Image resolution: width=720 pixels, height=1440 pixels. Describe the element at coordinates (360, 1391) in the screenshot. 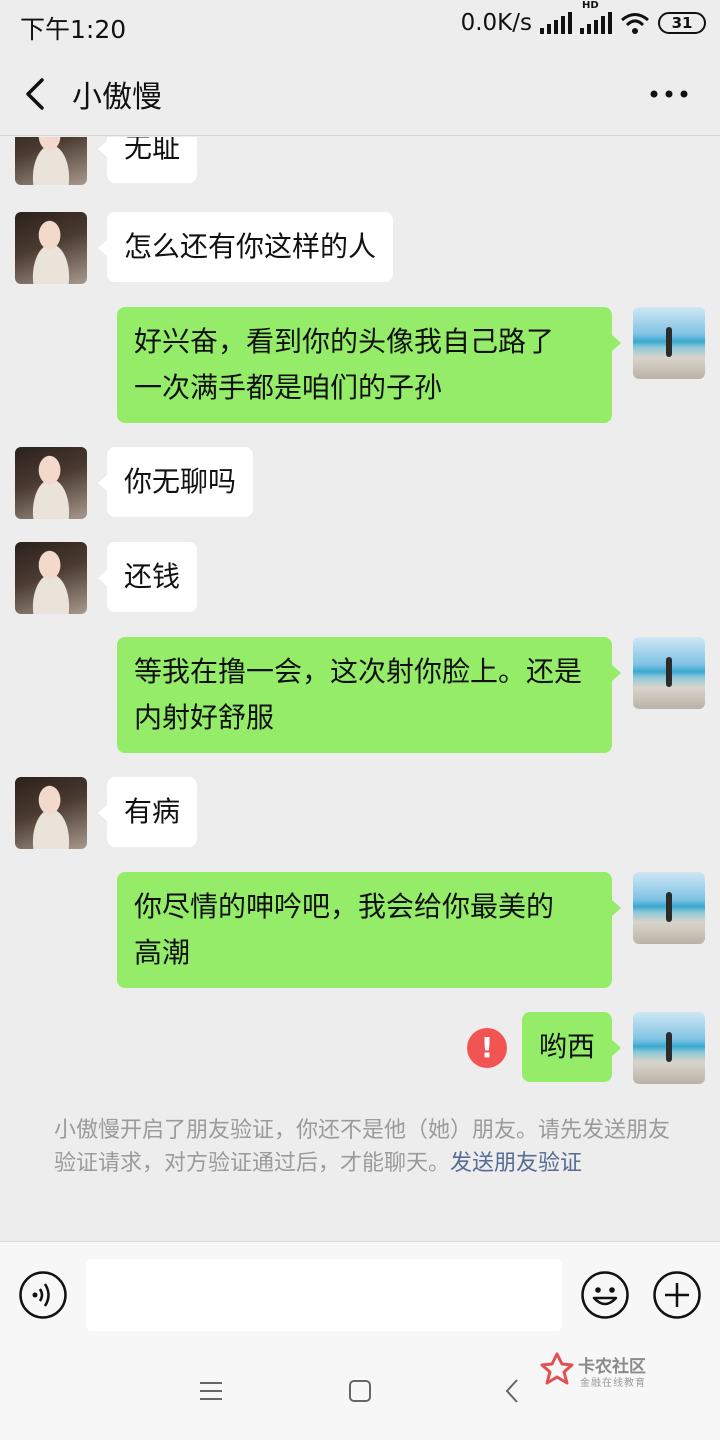

I see `home-icon` at that location.